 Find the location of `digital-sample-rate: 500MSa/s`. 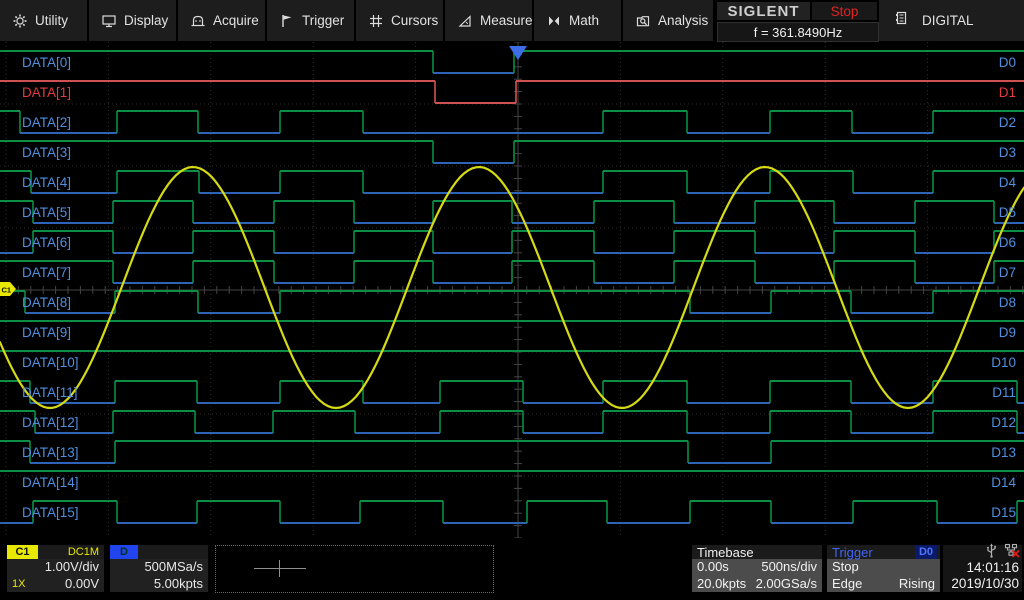

digital-sample-rate: 500MSa/s is located at coordinates (173, 566).